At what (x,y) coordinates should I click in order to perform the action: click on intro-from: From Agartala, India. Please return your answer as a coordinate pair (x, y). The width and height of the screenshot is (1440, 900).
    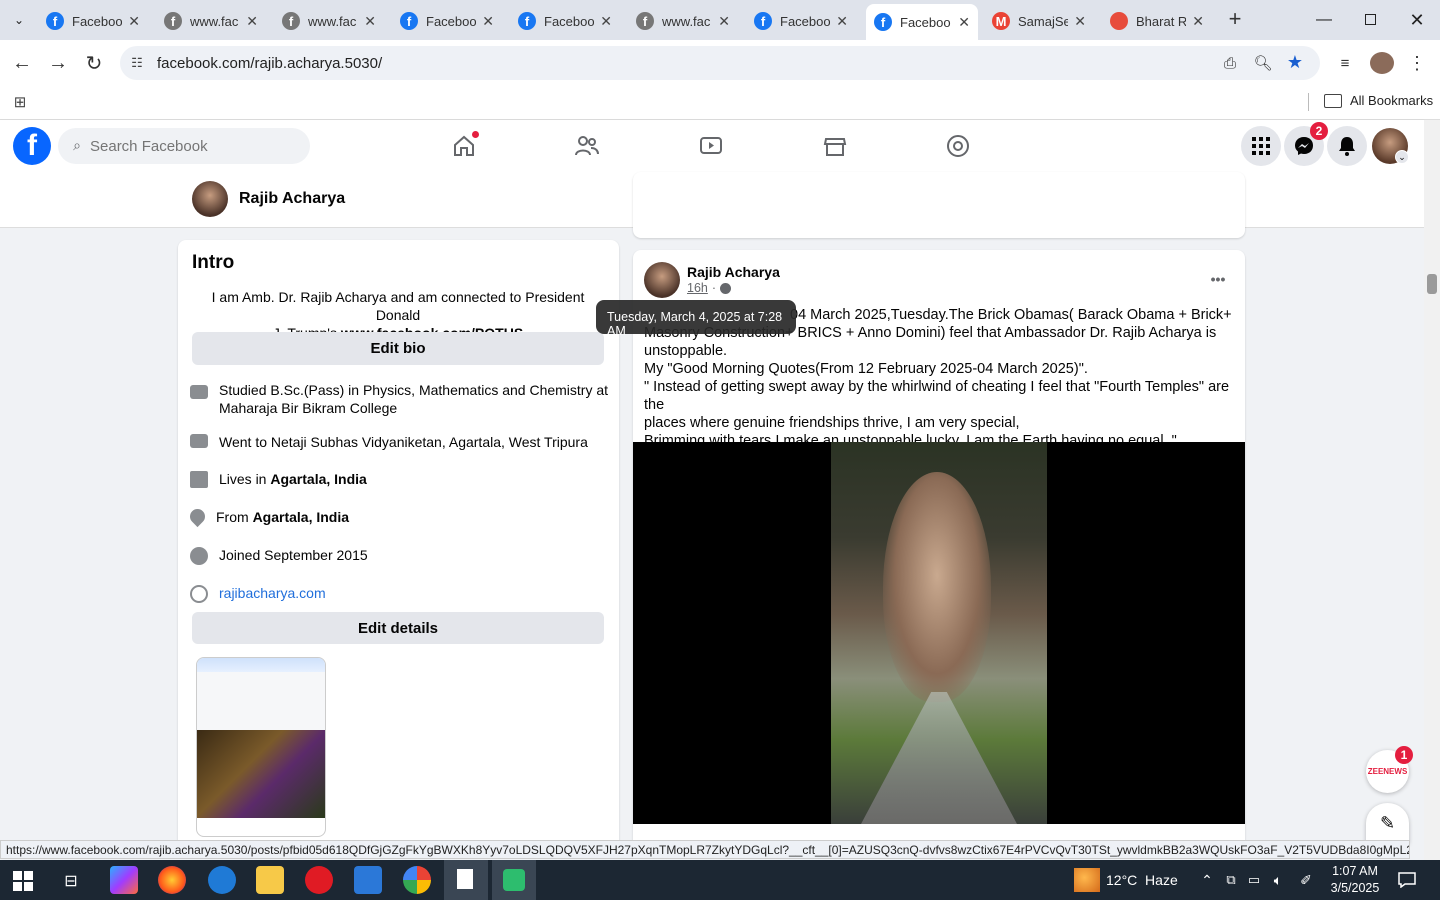
    Looking at the image, I should click on (267, 516).